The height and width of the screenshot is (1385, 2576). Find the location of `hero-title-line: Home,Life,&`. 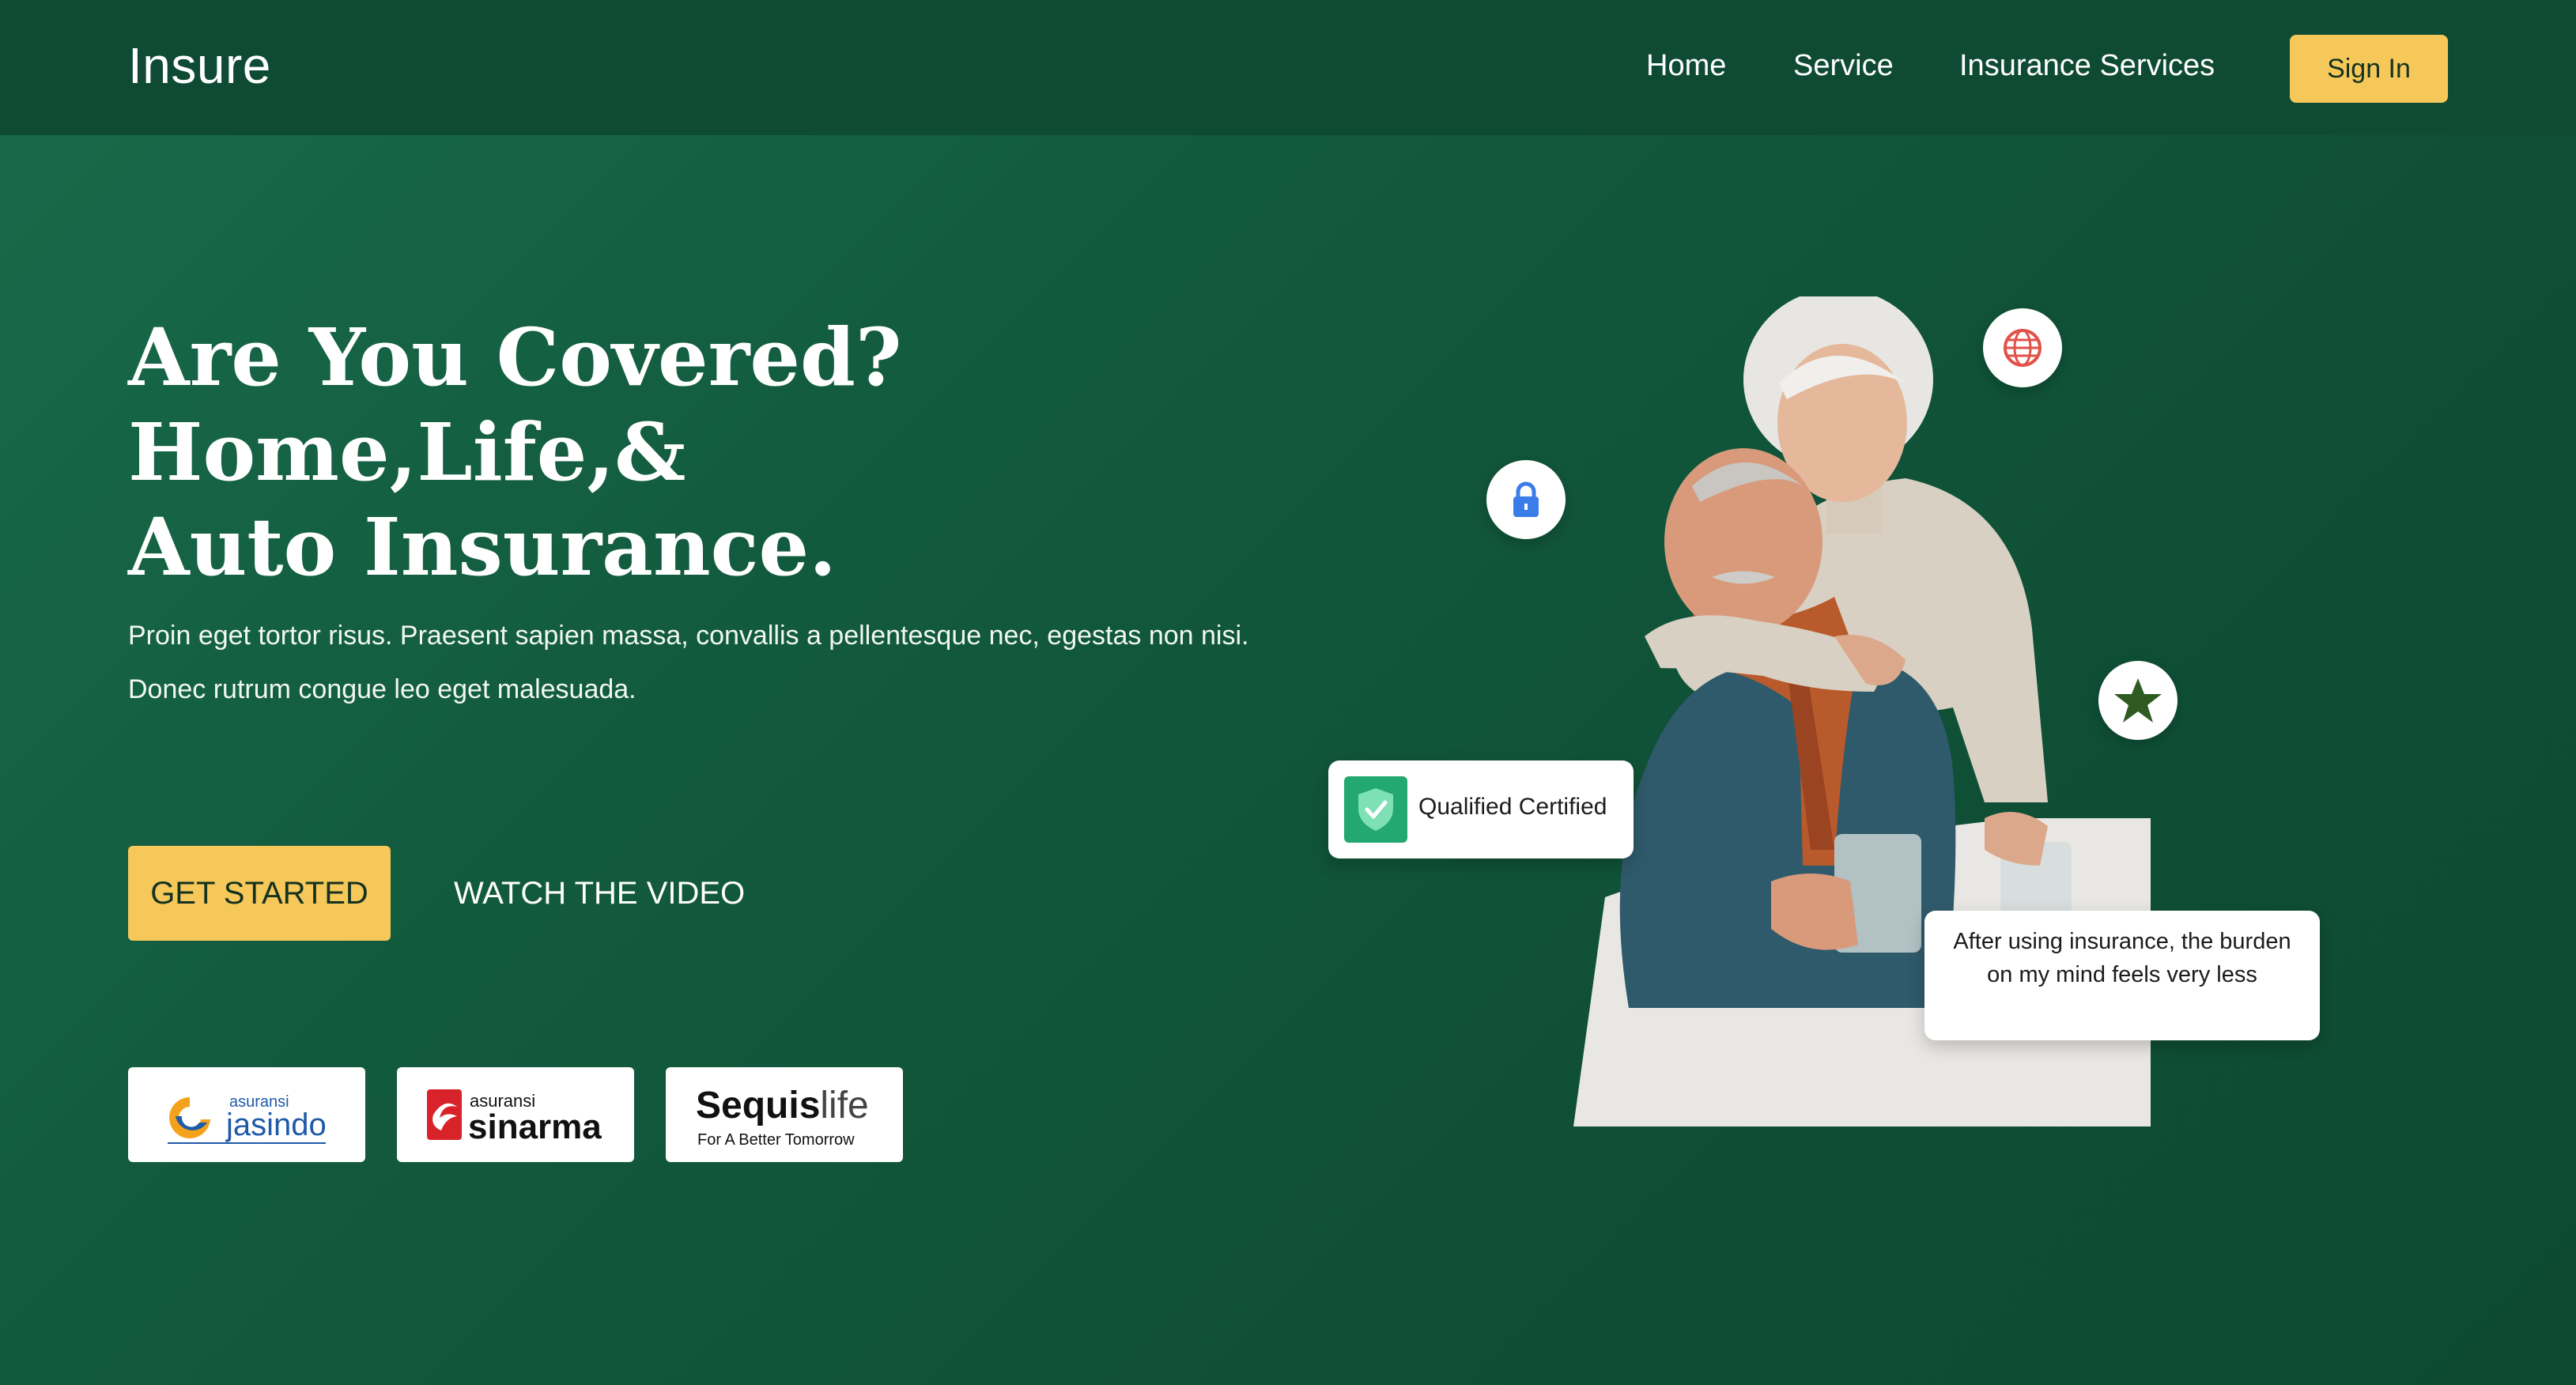

hero-title-line: Home,Life,& is located at coordinates (407, 452).